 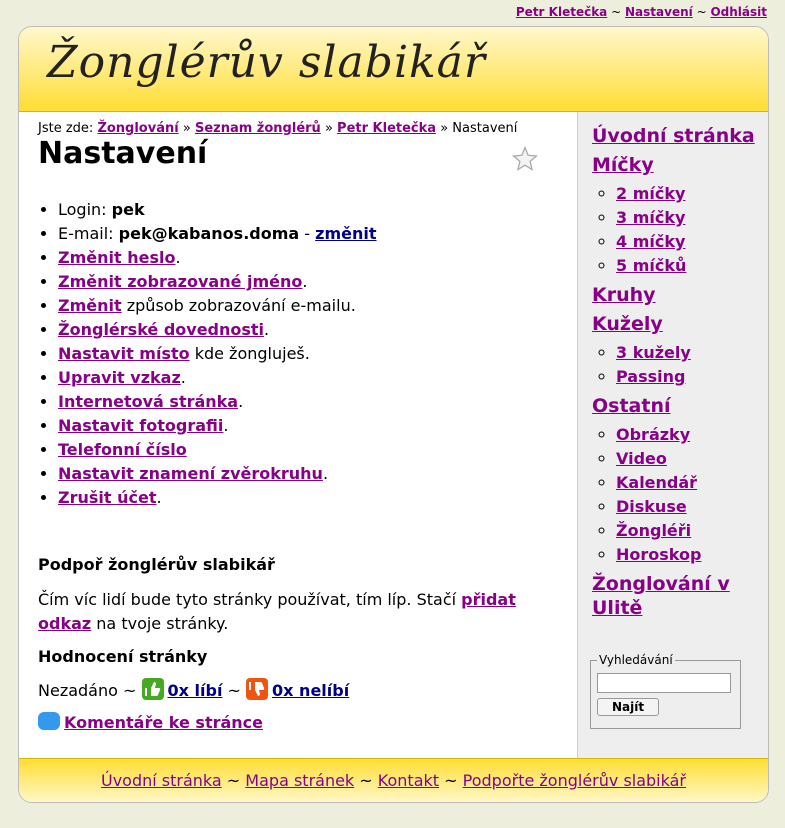 What do you see at coordinates (485, 128) in the screenshot?
I see `breadcrumb-current: Nastavení` at bounding box center [485, 128].